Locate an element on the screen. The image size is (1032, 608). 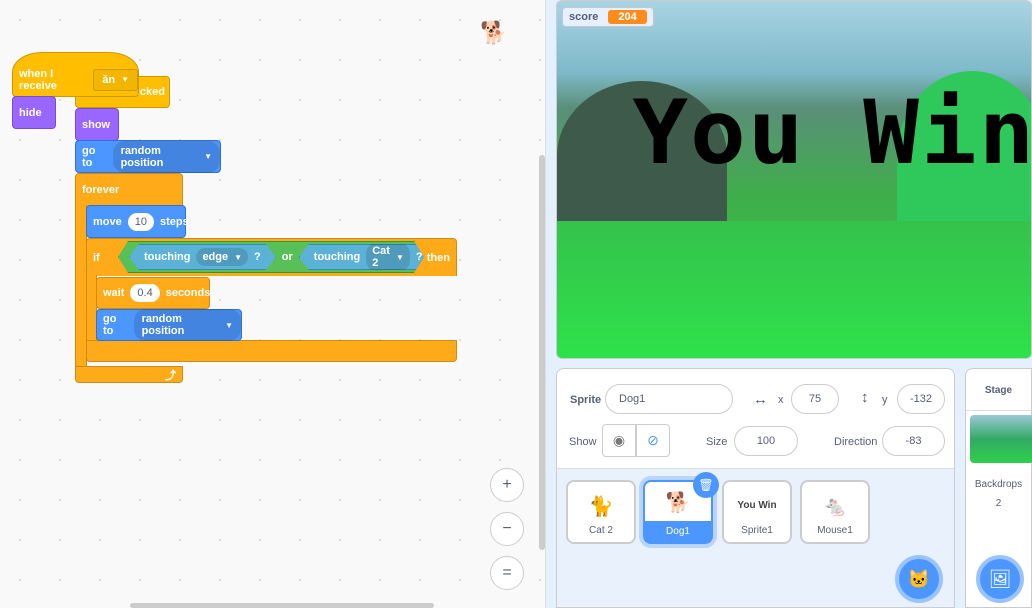
eye-slash-icon: ⊘ is located at coordinates (653, 440).